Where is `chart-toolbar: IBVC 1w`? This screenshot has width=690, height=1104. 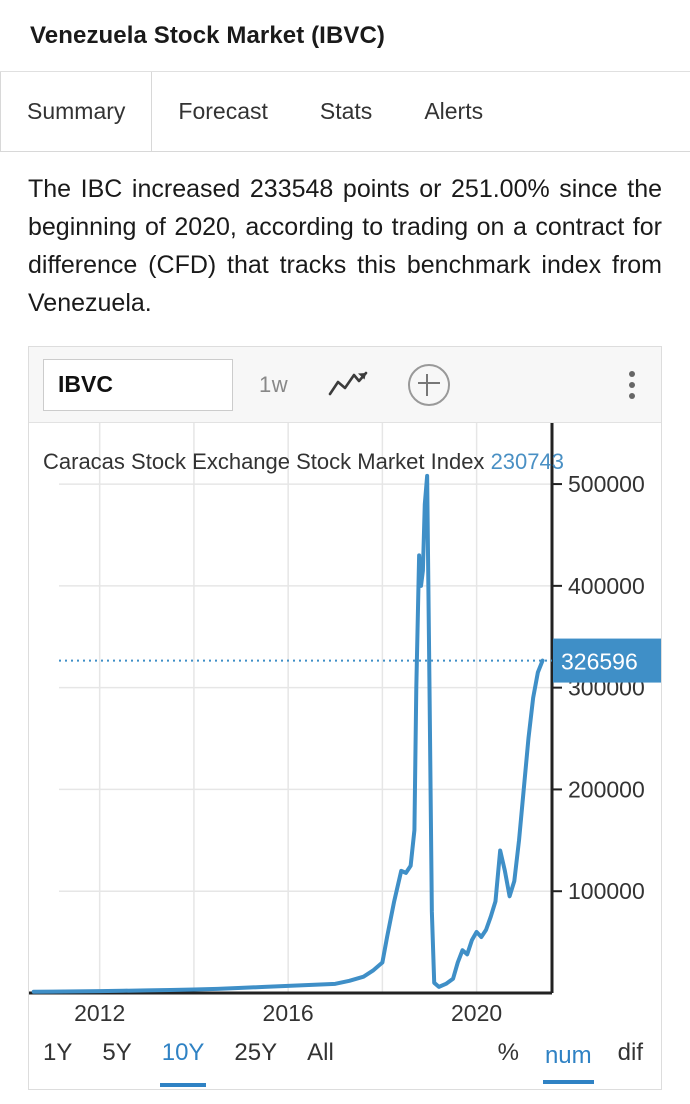 chart-toolbar: IBVC 1w is located at coordinates (345, 385).